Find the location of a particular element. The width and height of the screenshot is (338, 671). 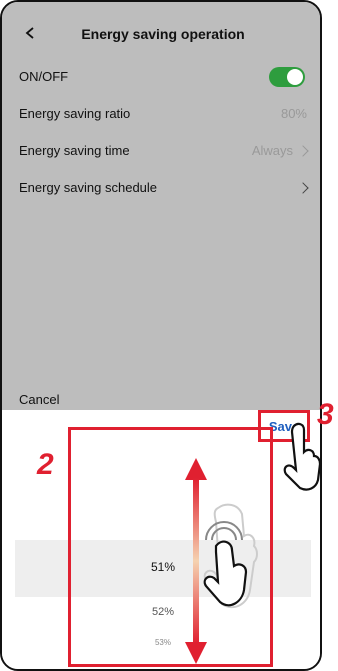

tap-hand-icon is located at coordinates (302, 456).